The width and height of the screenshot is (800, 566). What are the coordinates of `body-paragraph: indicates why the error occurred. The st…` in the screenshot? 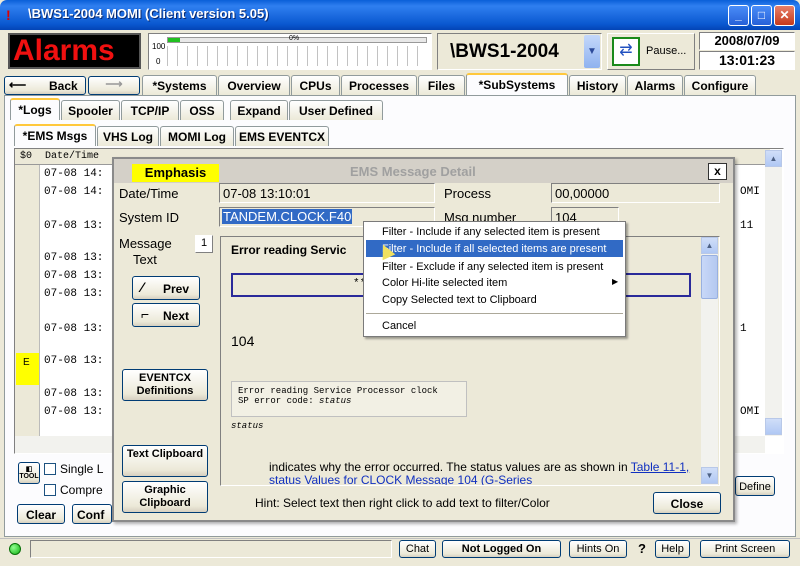 It's located at (479, 473).